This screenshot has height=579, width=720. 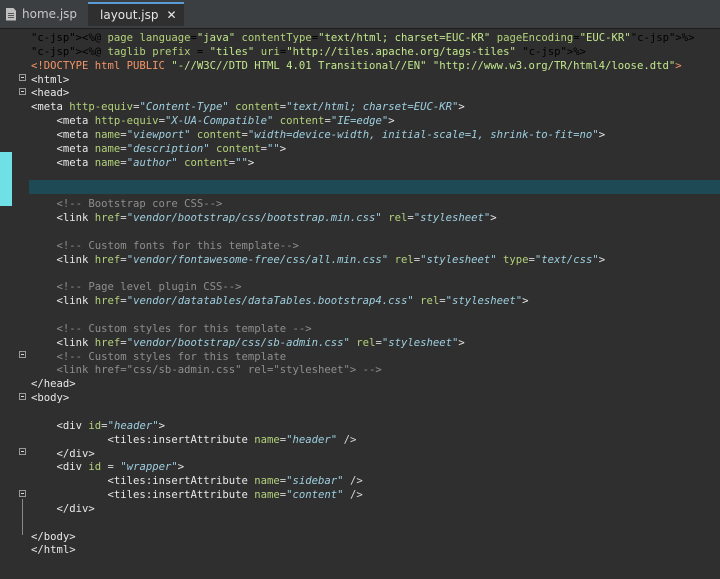 What do you see at coordinates (159, 357) in the screenshot?
I see `code-line: <!-- Custom styles for this template` at bounding box center [159, 357].